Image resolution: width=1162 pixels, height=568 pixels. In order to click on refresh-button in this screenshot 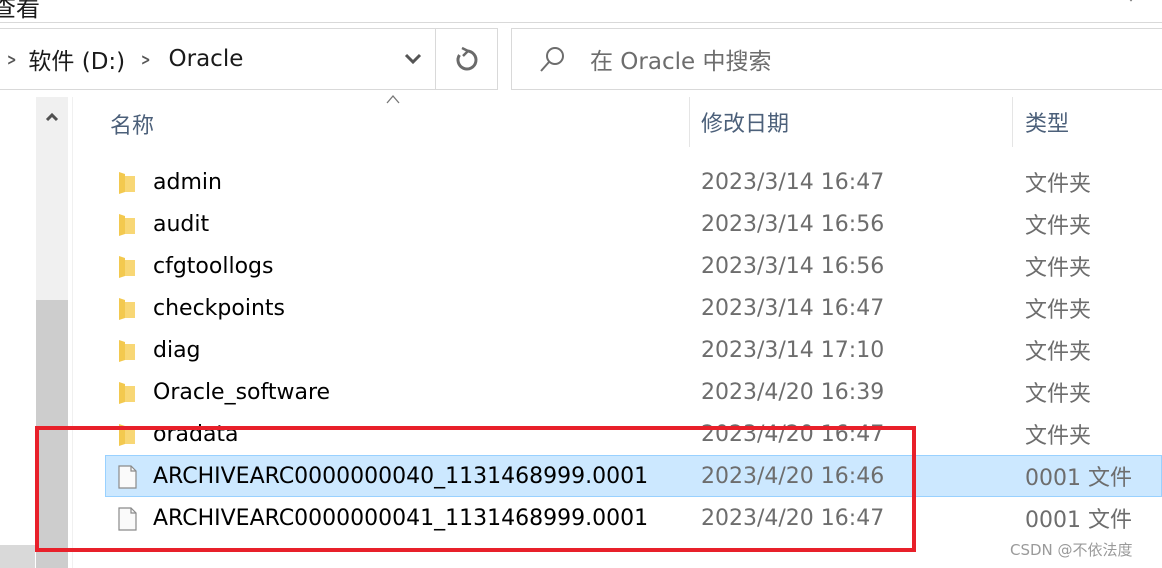, I will do `click(466, 59)`.